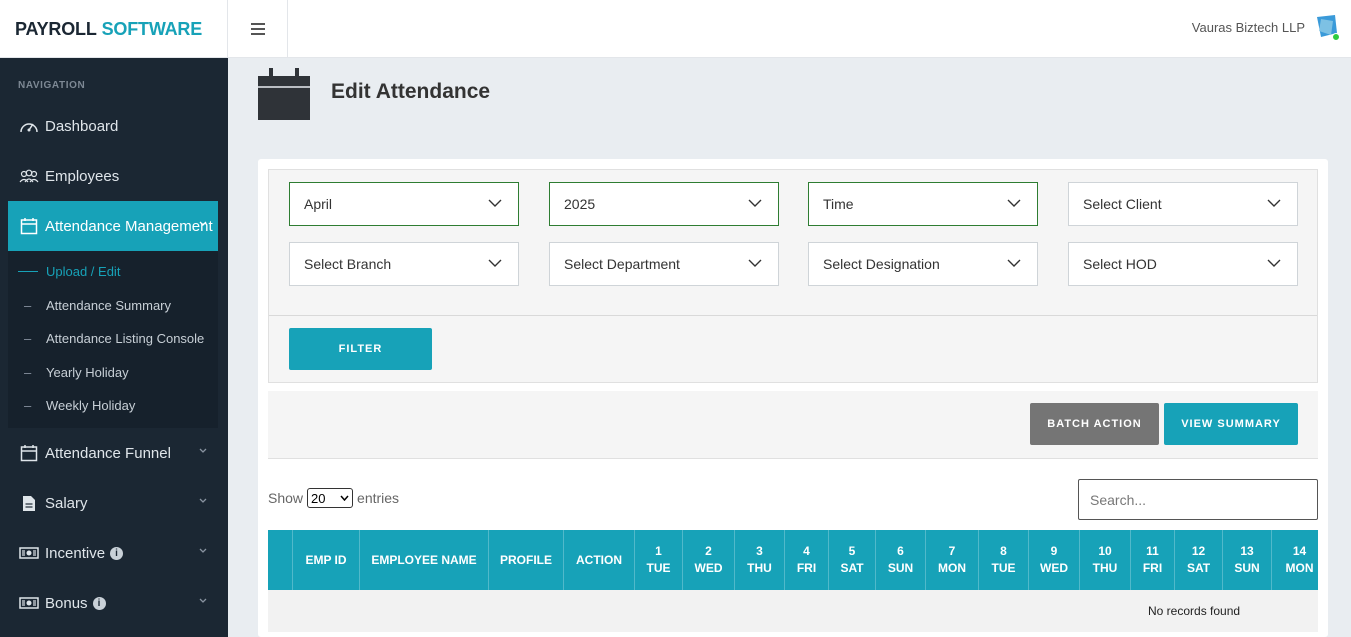  I want to click on sidebar-item-attendance-funnel: Attendance Funnel, so click(113, 453).